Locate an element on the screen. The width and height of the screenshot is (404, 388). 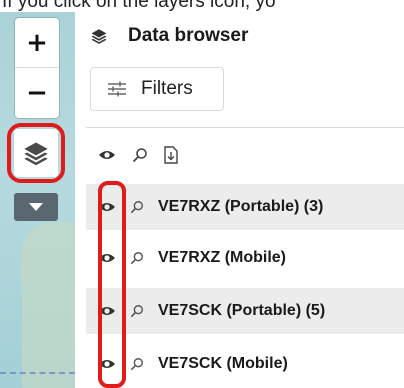
panel-toolbar is located at coordinates (146, 155).